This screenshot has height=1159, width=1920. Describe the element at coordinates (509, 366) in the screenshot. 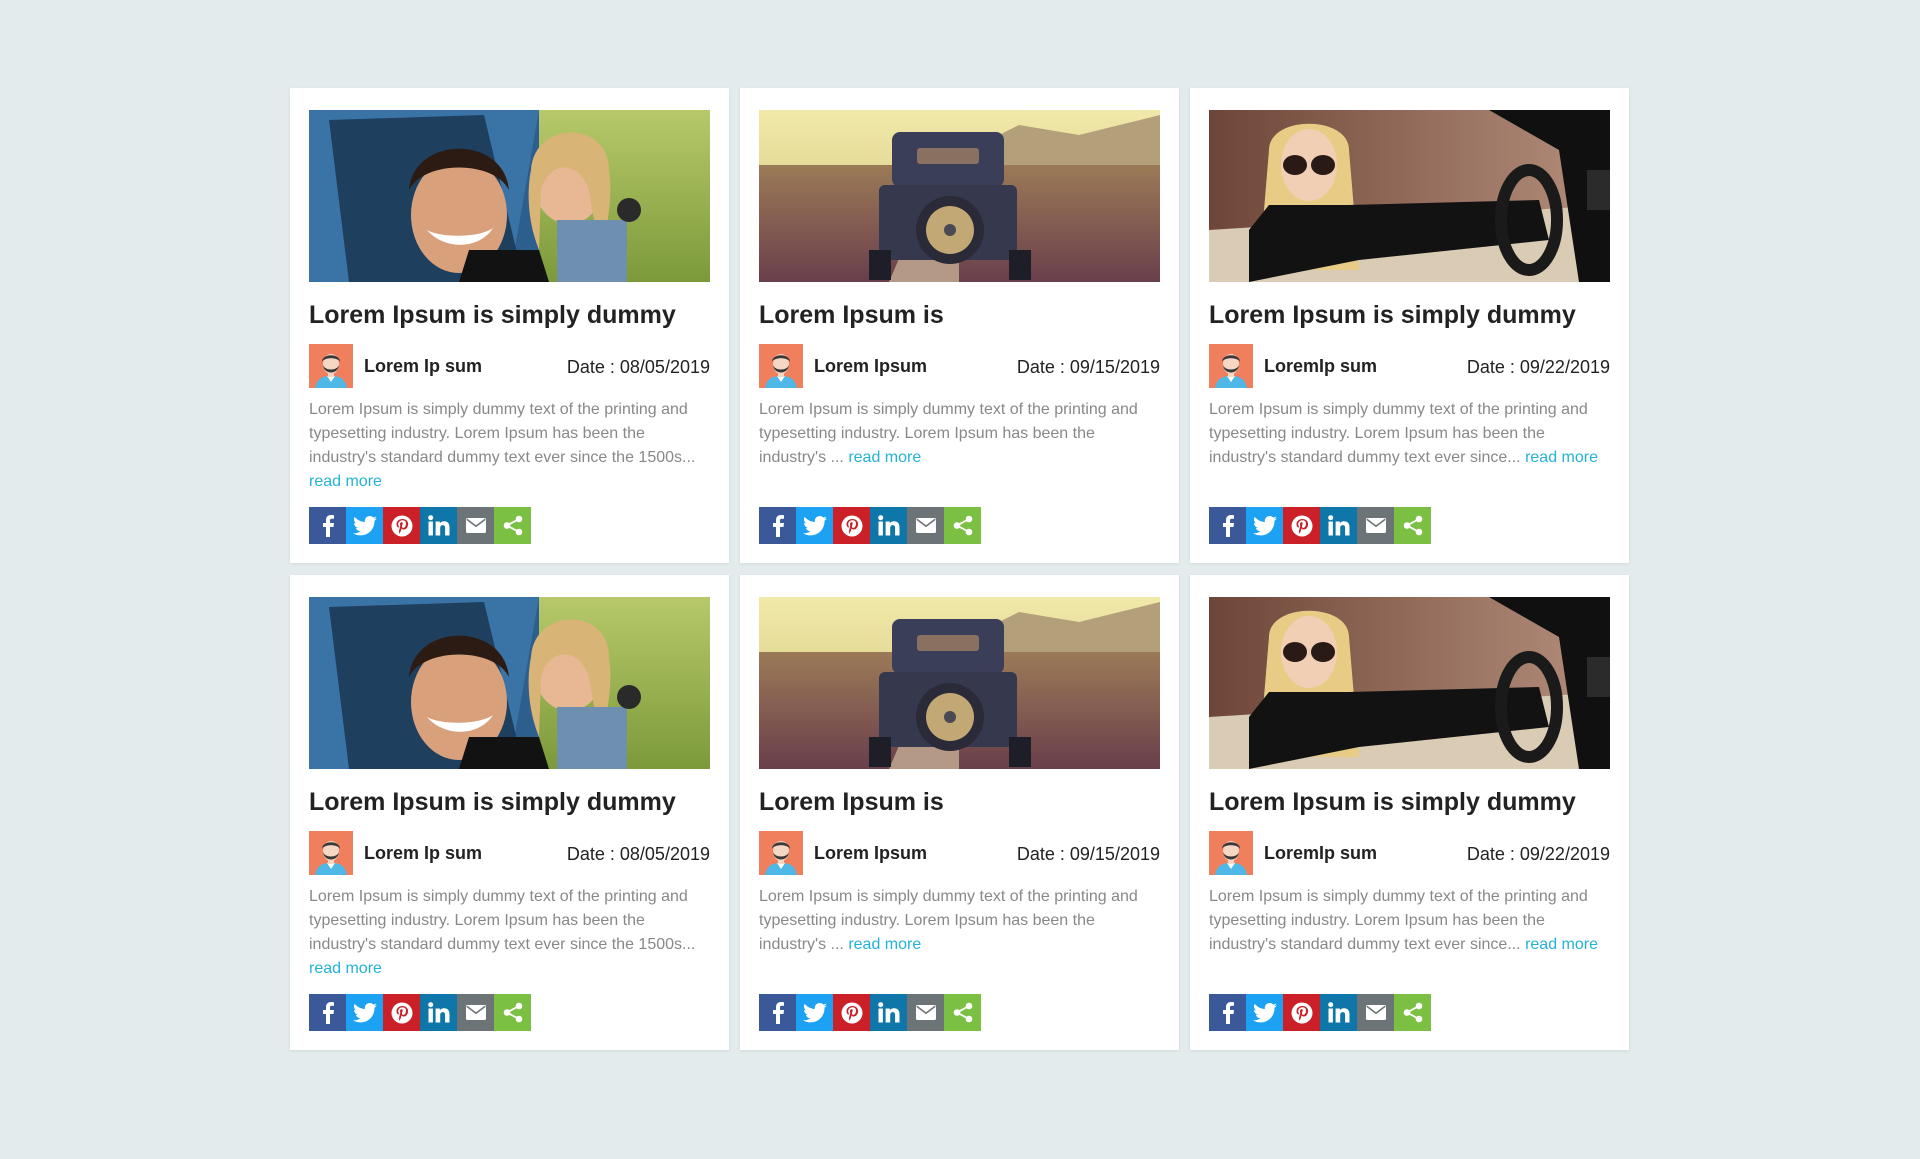

I see `card-meta: Lorem Ip sum Date : 08/05/2019` at that location.